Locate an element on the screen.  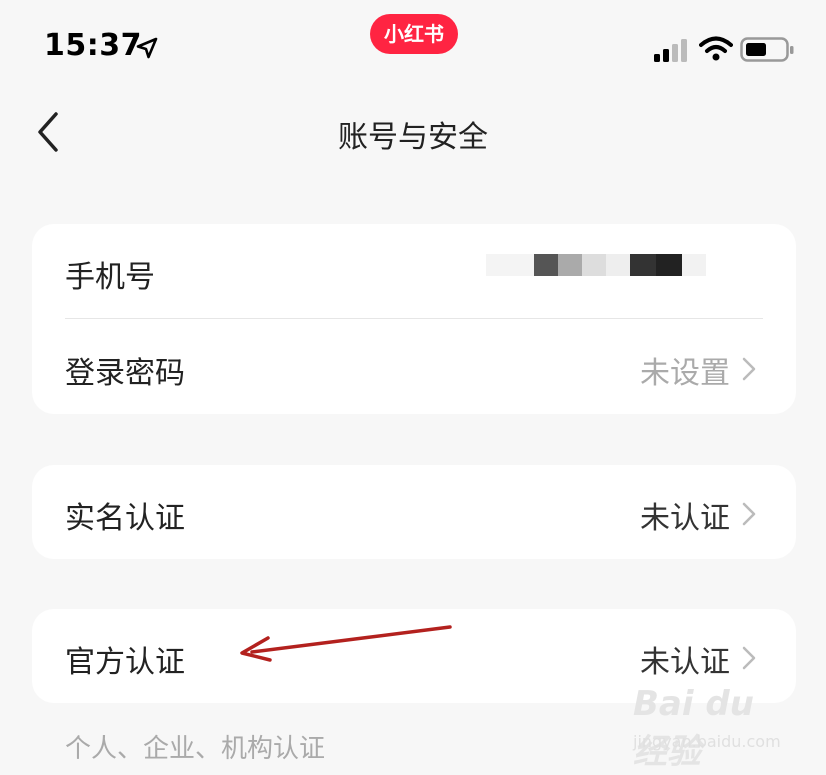
realname-row: 实名认证 未认证 is located at coordinates (414, 512).